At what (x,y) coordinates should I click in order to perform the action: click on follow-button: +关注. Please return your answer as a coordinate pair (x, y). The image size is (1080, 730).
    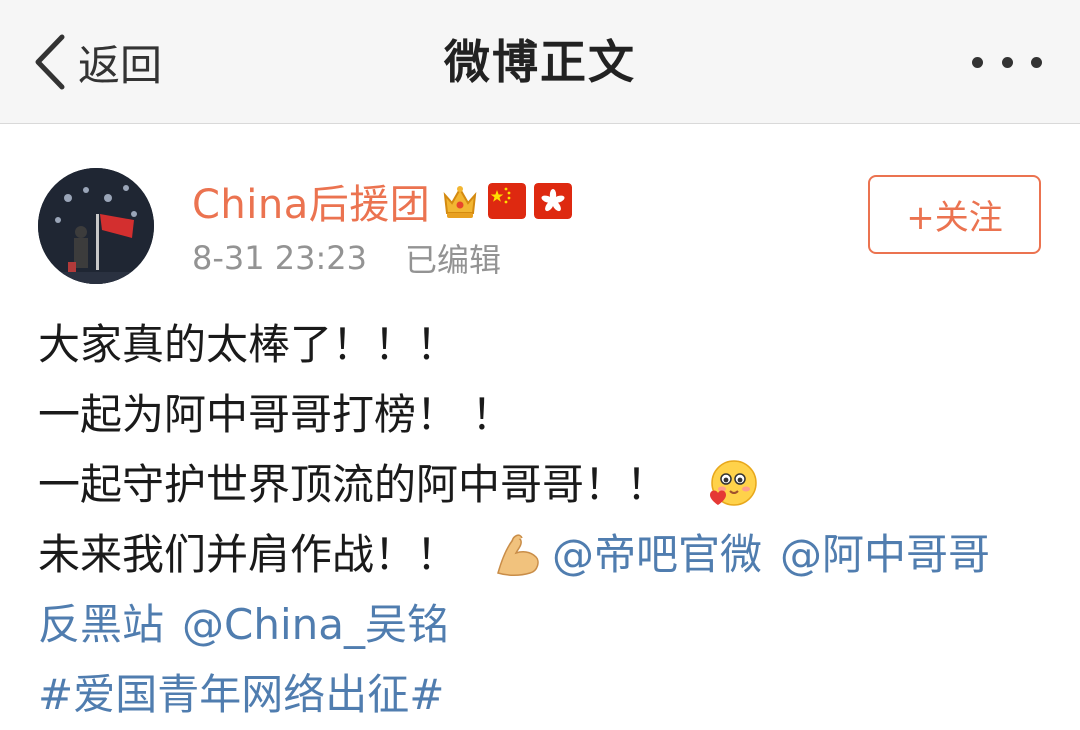
    Looking at the image, I should click on (954, 214).